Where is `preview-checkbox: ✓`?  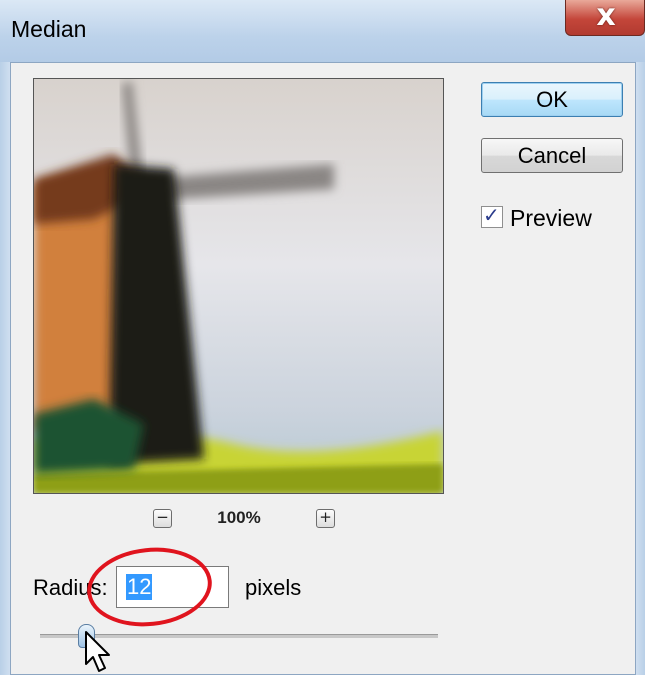 preview-checkbox: ✓ is located at coordinates (492, 215).